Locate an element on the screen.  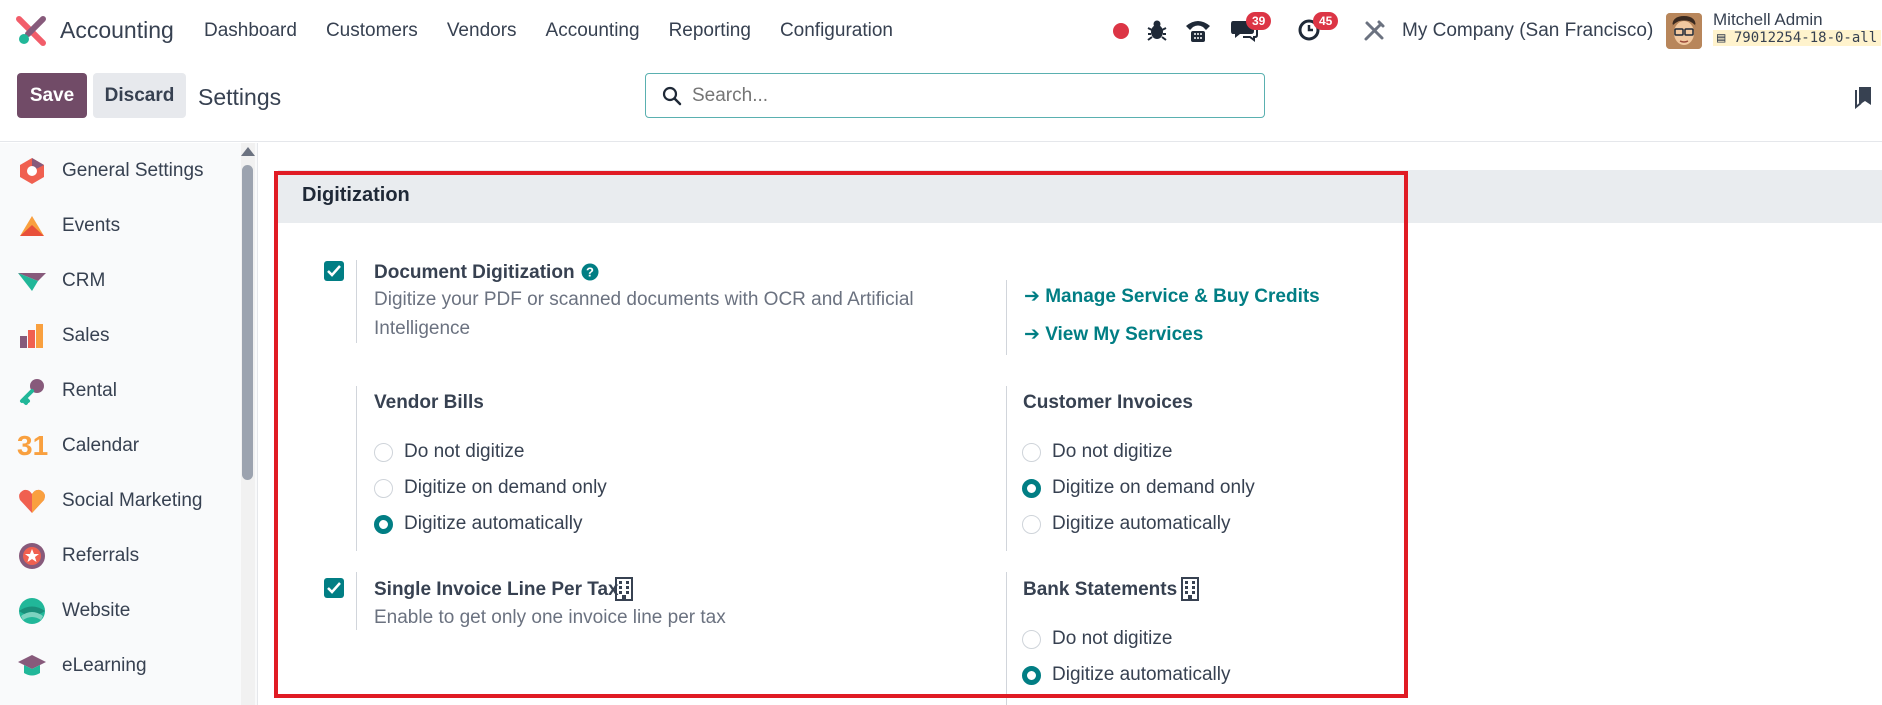
sidebar-item-crm: CRM is located at coordinates (120, 281).